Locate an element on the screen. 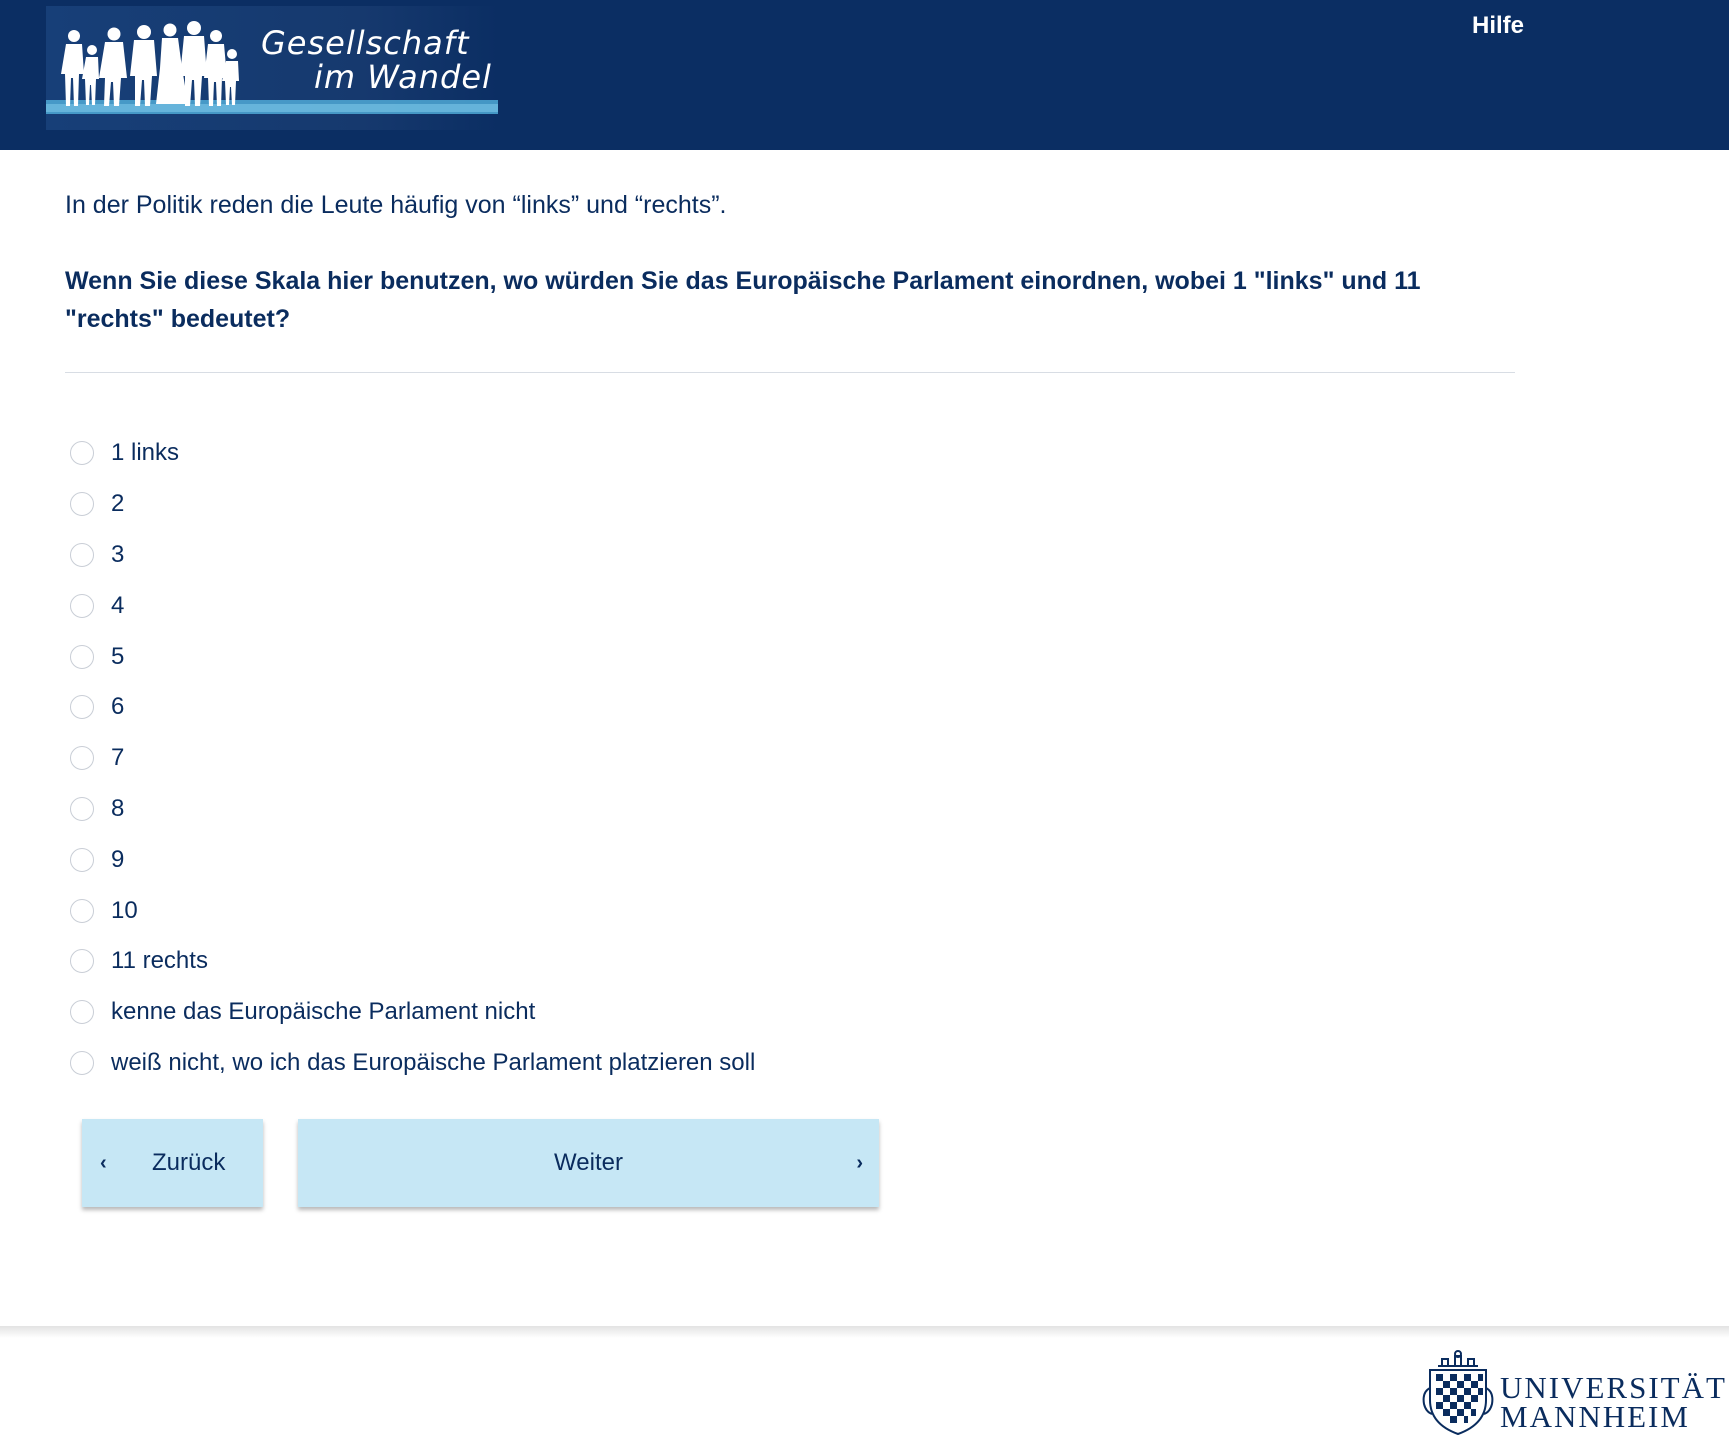 Image resolution: width=1729 pixels, height=1443 pixels. answer-option-7: 7 is located at coordinates (412, 758).